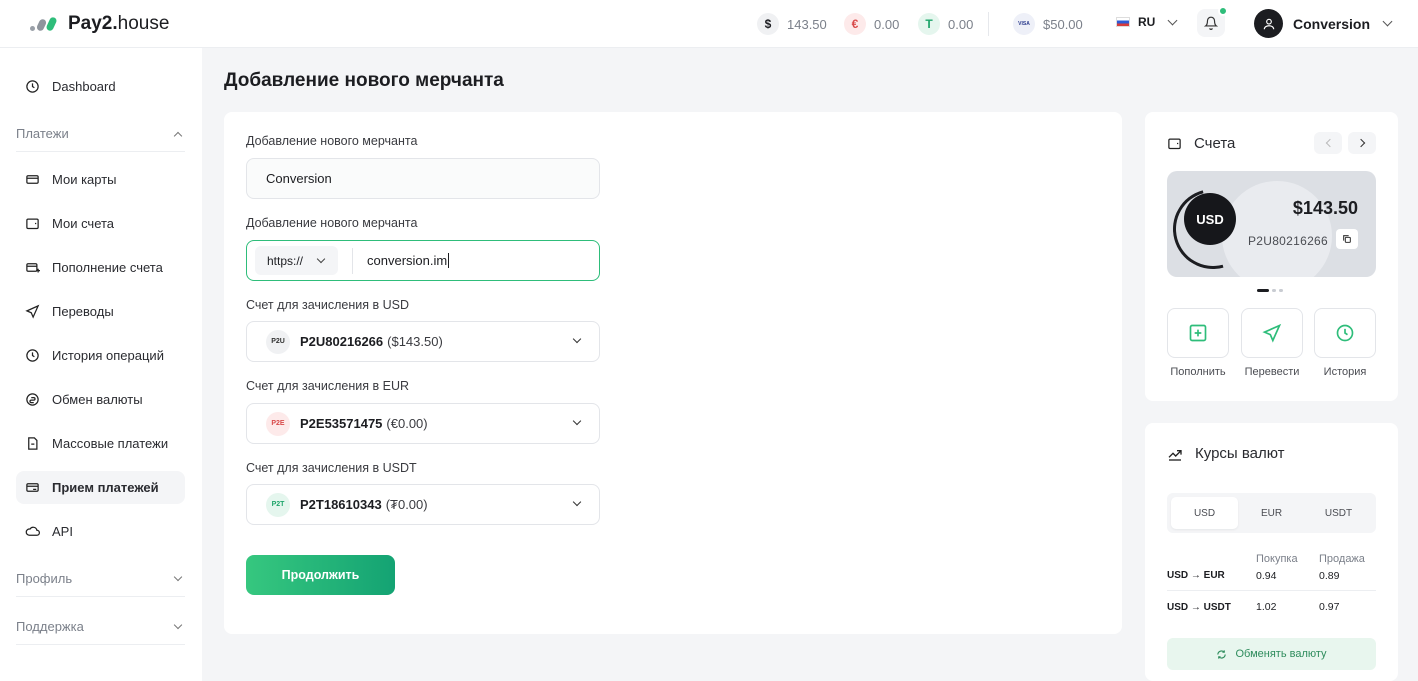 This screenshot has height=681, width=1418. Describe the element at coordinates (423, 423) in the screenshot. I see `eur-account-select: P2E P2E53571475 (€0.00)` at that location.